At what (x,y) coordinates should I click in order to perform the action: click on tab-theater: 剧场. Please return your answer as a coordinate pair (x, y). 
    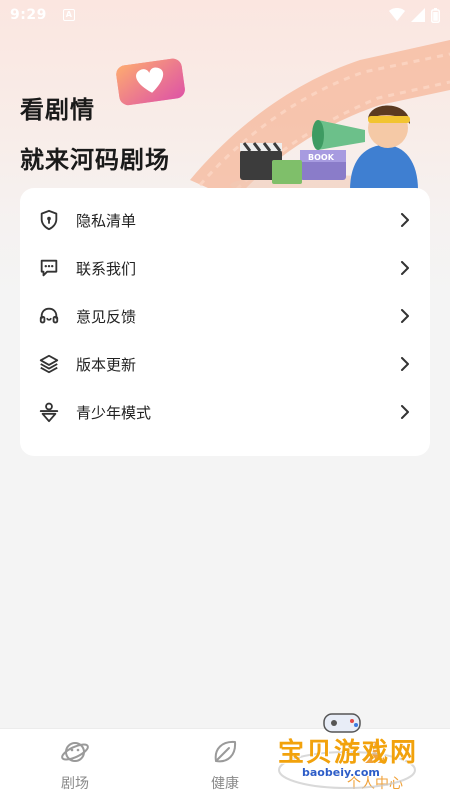
    Looking at the image, I should click on (75, 764).